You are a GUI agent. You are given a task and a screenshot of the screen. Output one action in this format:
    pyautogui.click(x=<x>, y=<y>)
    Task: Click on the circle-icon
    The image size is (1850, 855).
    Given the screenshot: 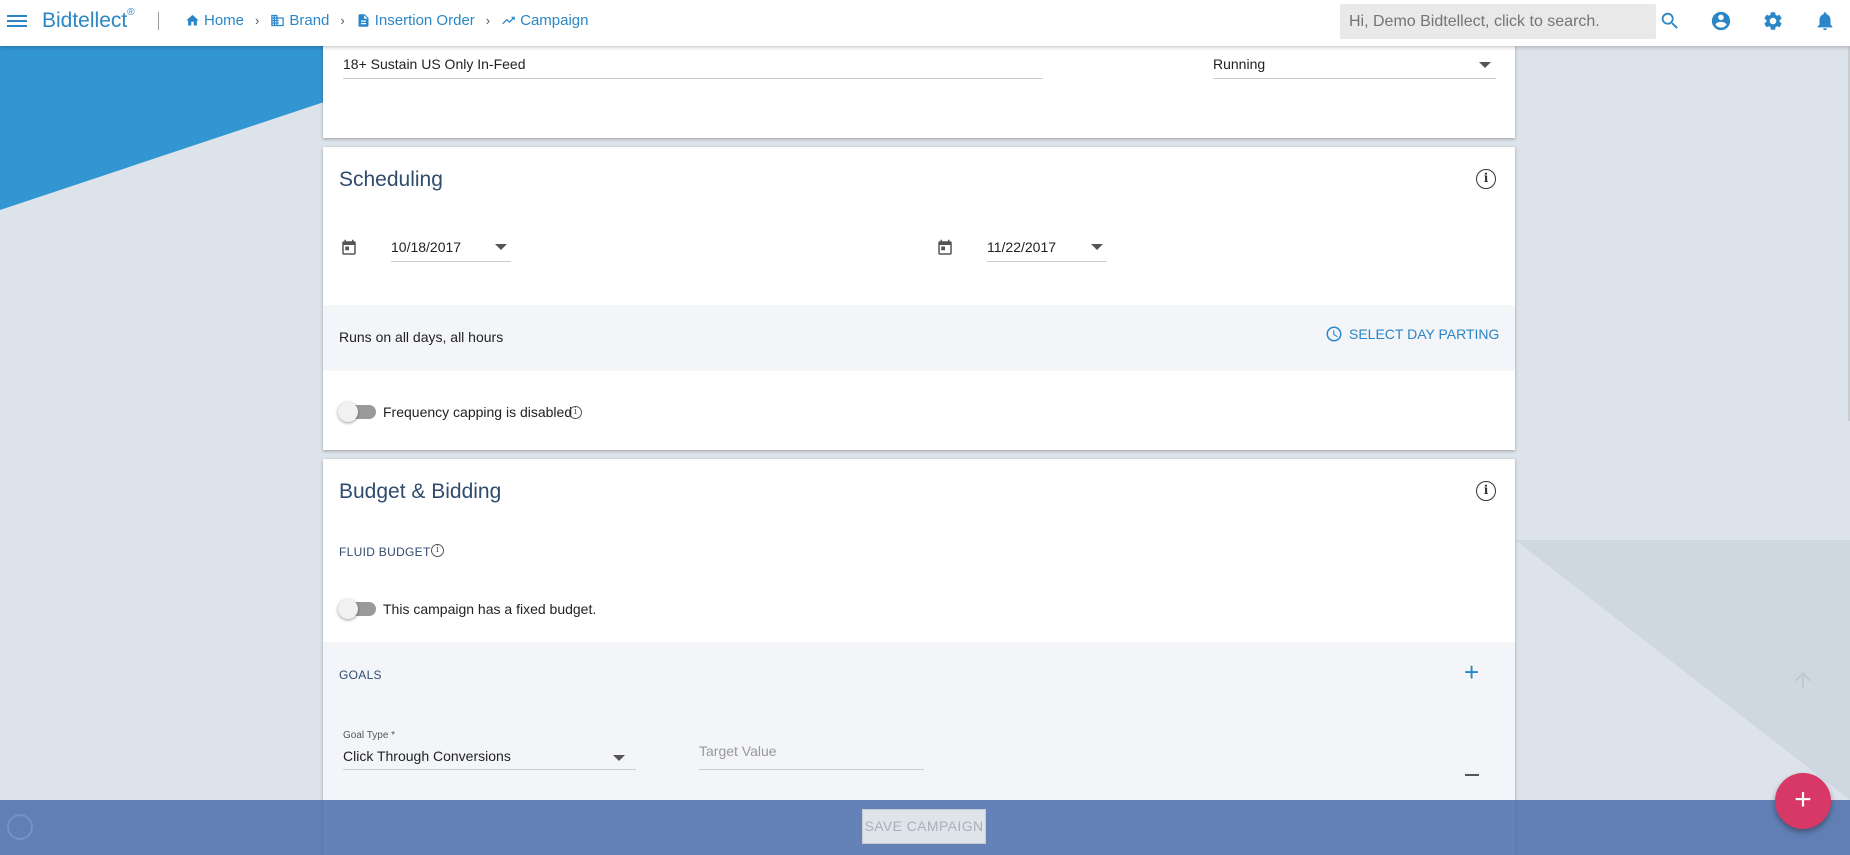 What is the action you would take?
    pyautogui.click(x=20, y=827)
    